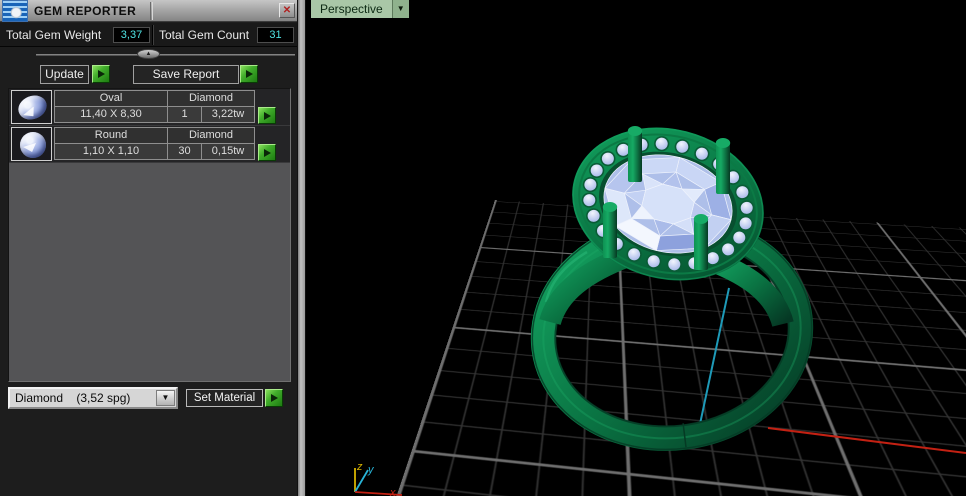 The height and width of the screenshot is (496, 966). Describe the element at coordinates (204, 35) in the screenshot. I see `total-count-label: Total Gem Count` at that location.